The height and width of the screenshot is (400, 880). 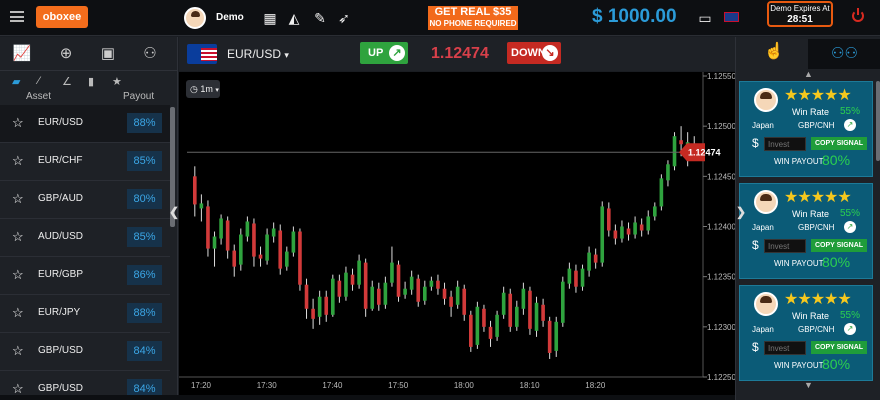 I want to click on arrow-up-icon: ↗, so click(x=850, y=329).